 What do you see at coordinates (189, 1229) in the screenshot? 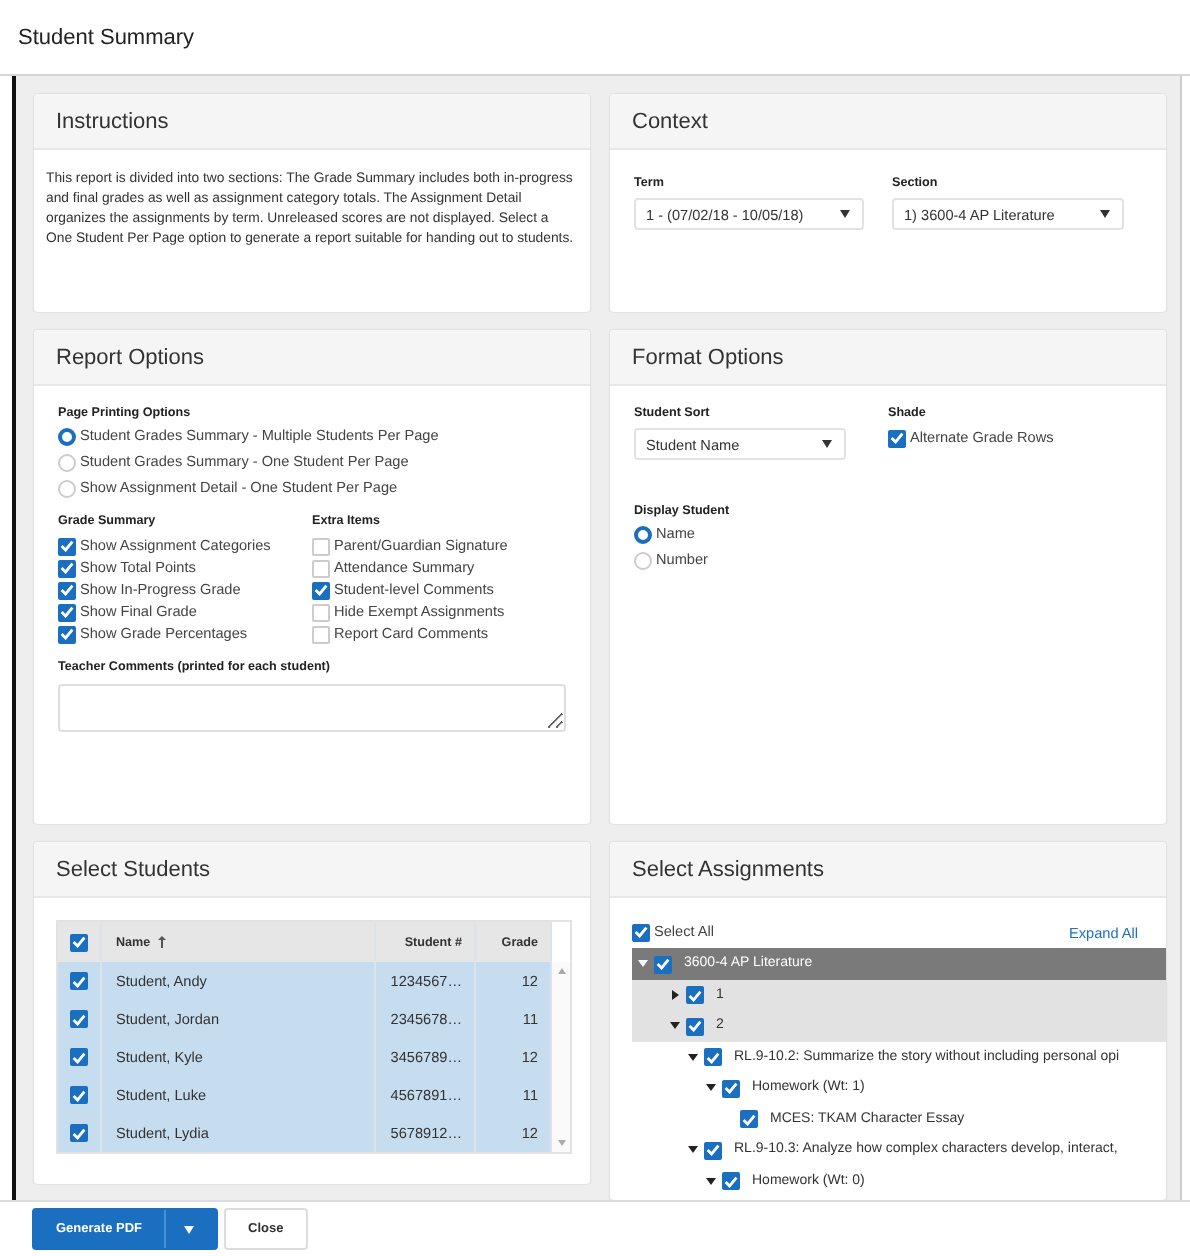
I see `dropdown-caret-icon` at bounding box center [189, 1229].